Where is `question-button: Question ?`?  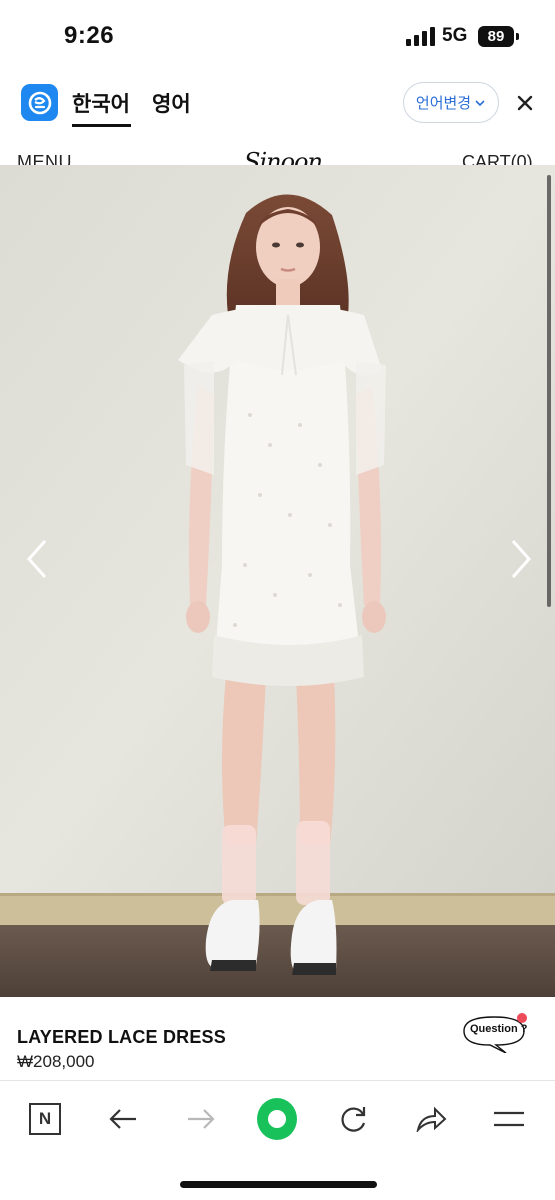
question-button: Question ? is located at coordinates (495, 1033).